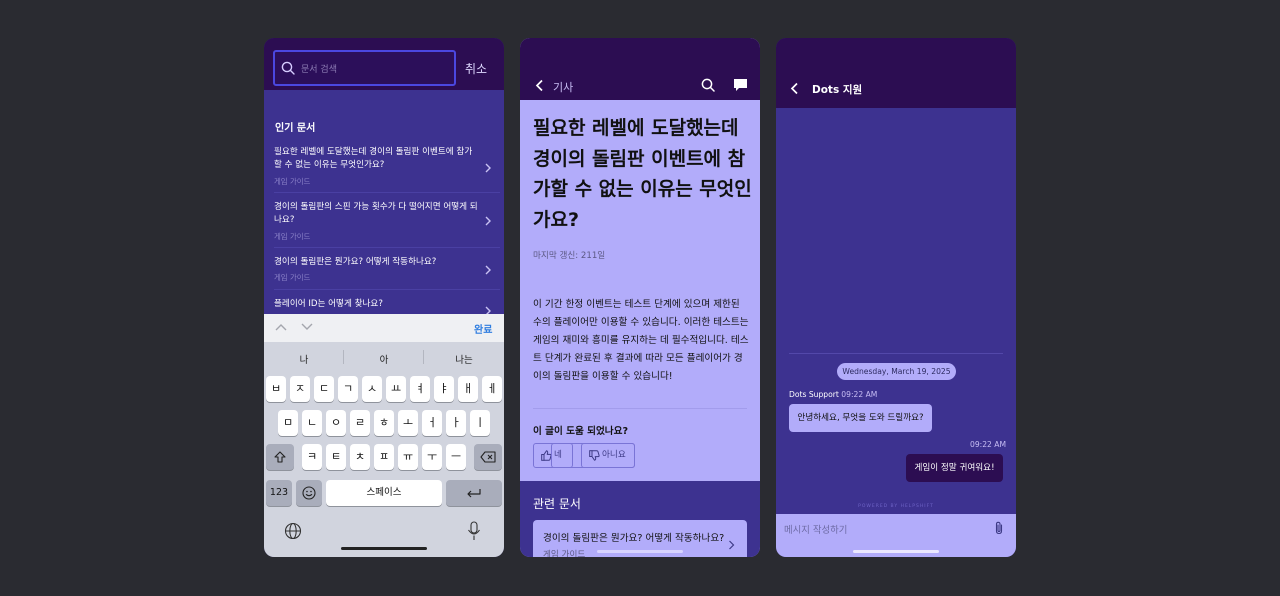 Image resolution: width=1280 pixels, height=596 pixels. What do you see at coordinates (444, 389) in the screenshot?
I see `key: ㅑ` at bounding box center [444, 389].